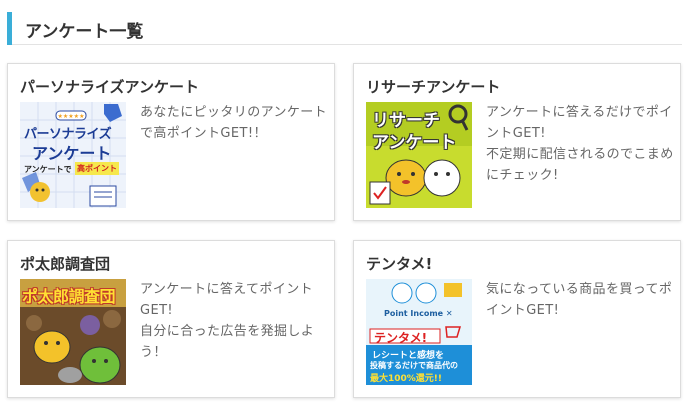  What do you see at coordinates (97, 168) in the screenshot?
I see `thumb-caption-b: 高ポイント` at bounding box center [97, 168].